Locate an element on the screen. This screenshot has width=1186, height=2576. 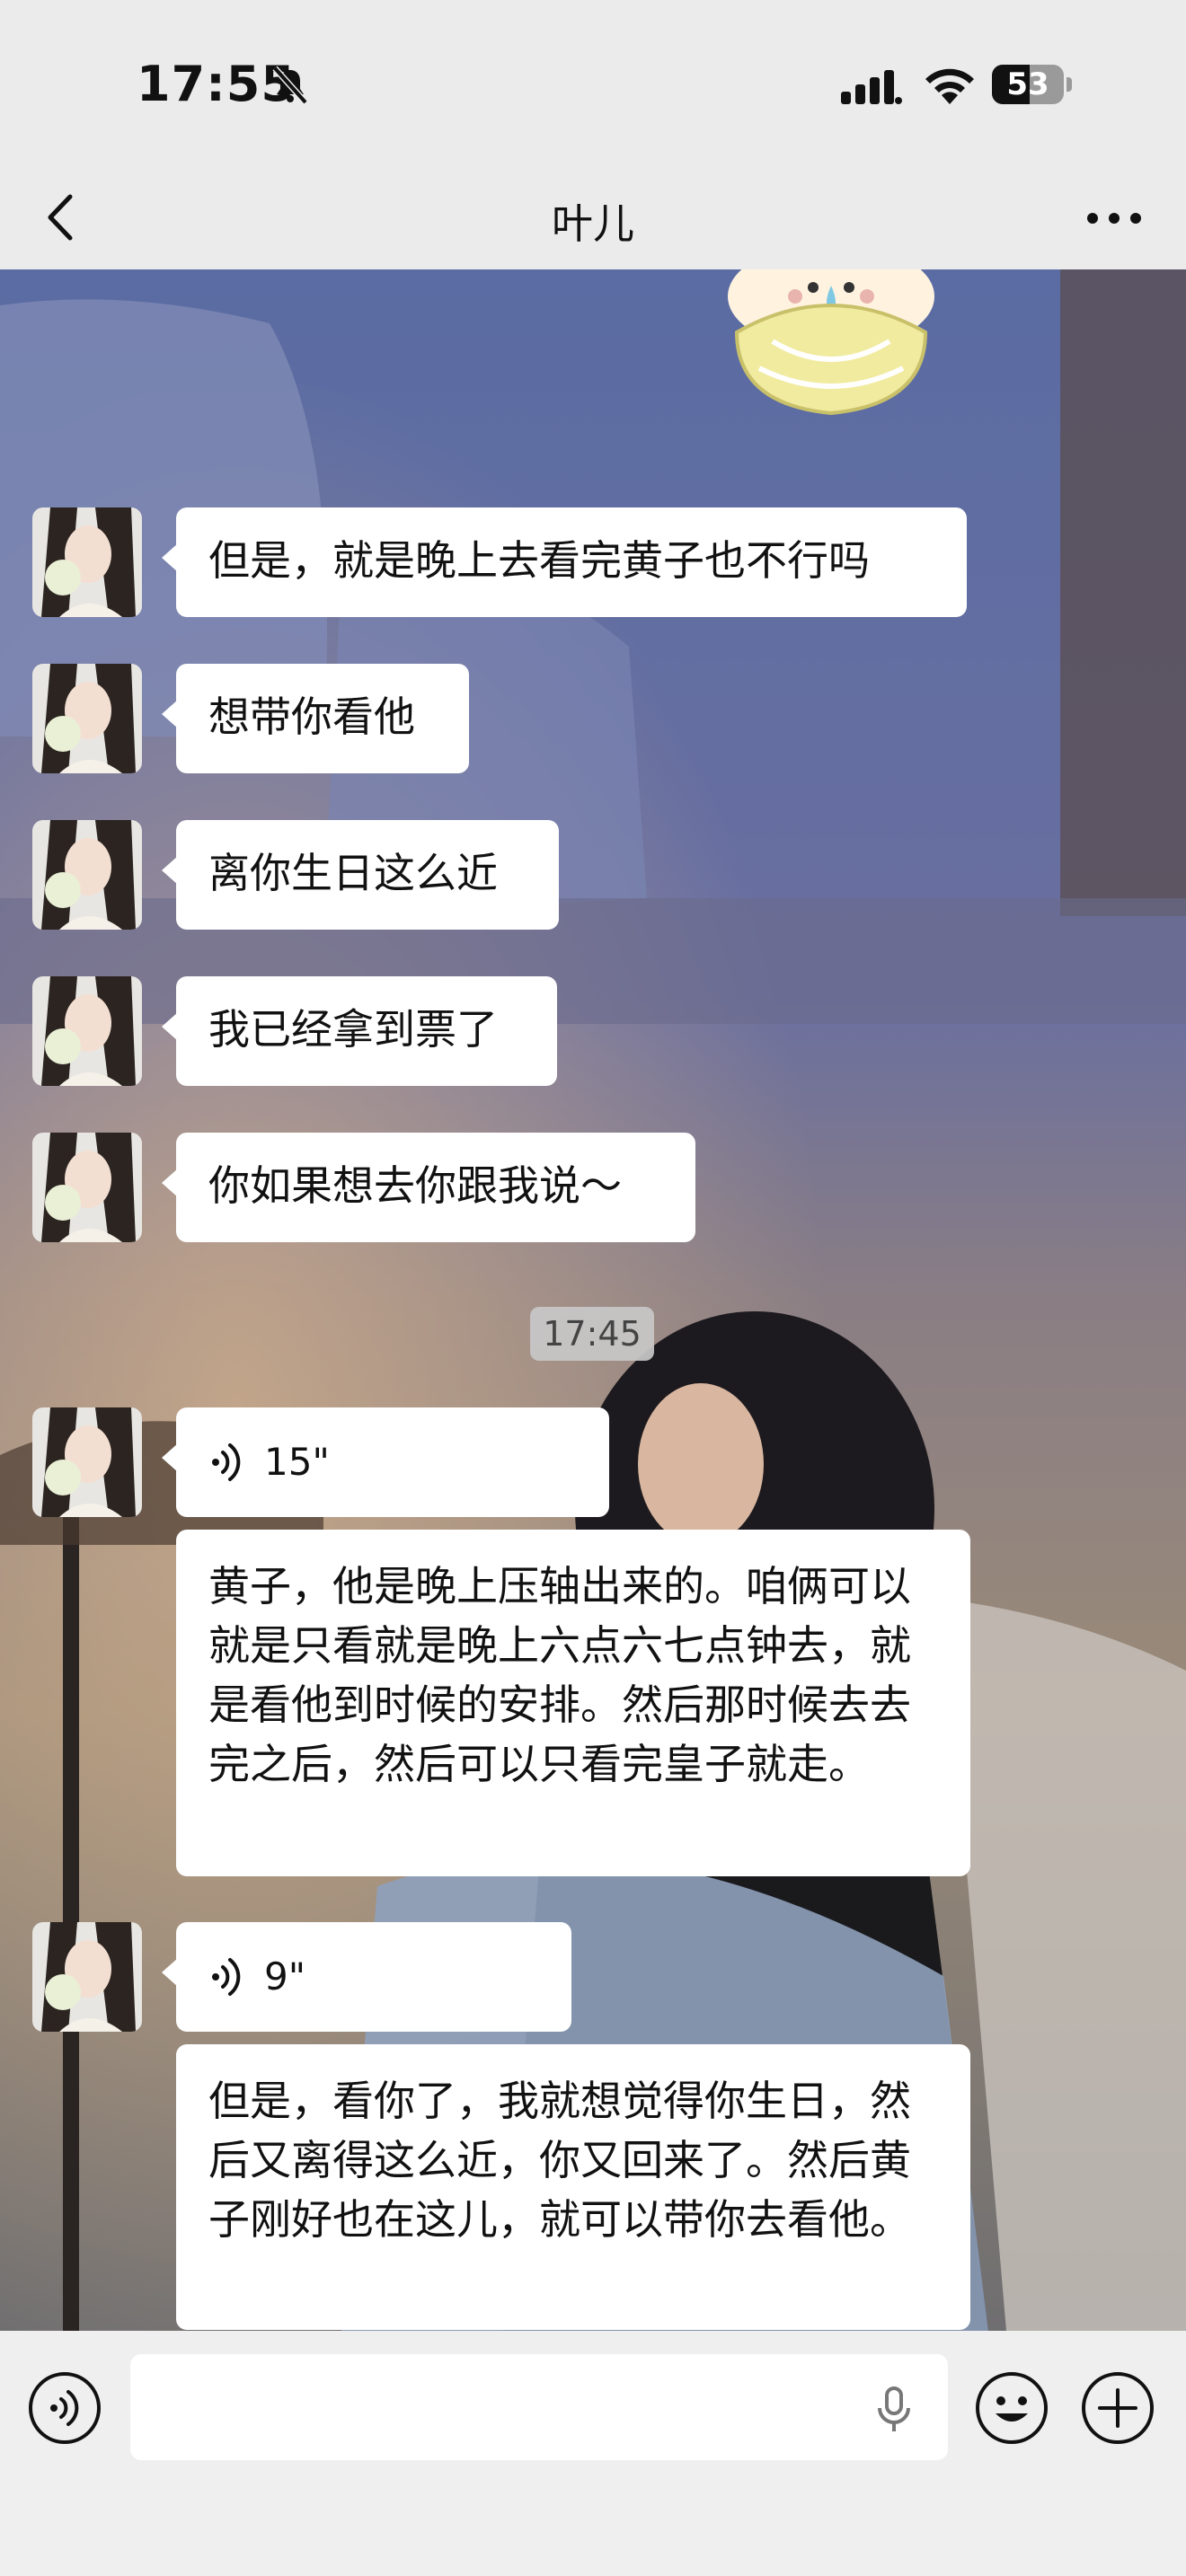
silent-bell-icon is located at coordinates (290, 85).